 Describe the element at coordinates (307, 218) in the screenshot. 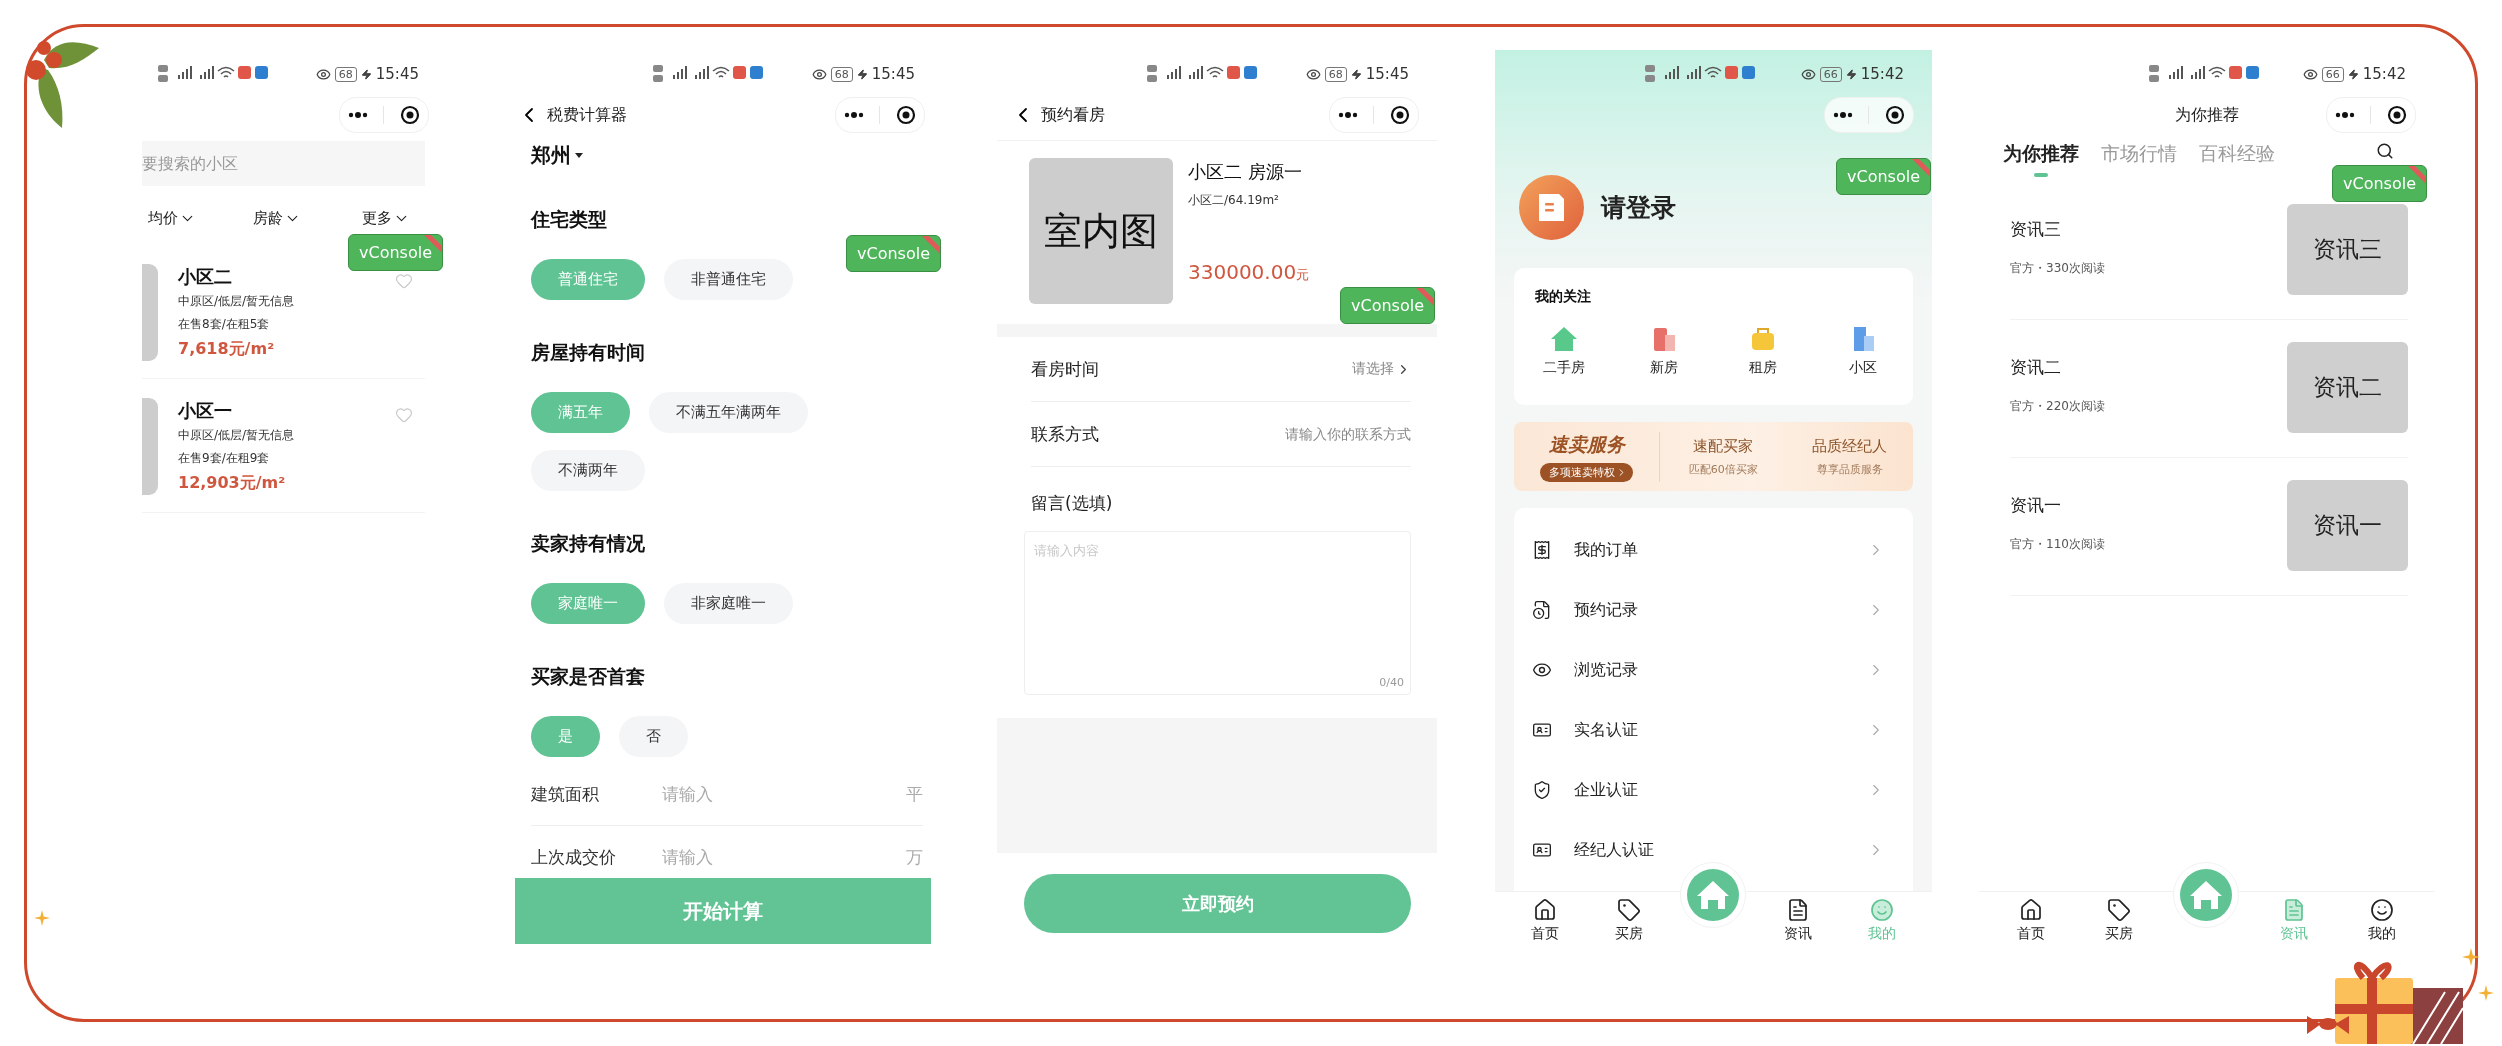

I see `filter-dropdown: 房龄` at that location.